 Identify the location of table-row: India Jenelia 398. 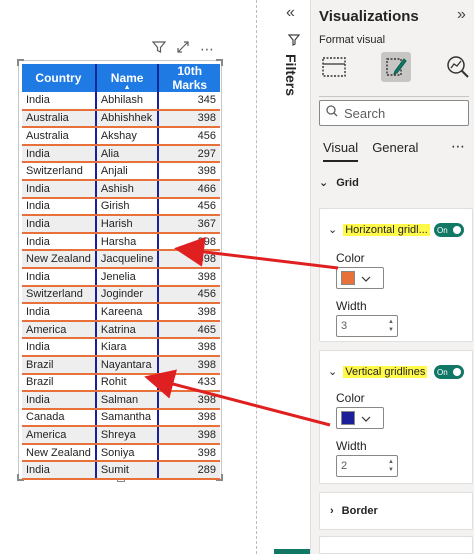
(121, 277).